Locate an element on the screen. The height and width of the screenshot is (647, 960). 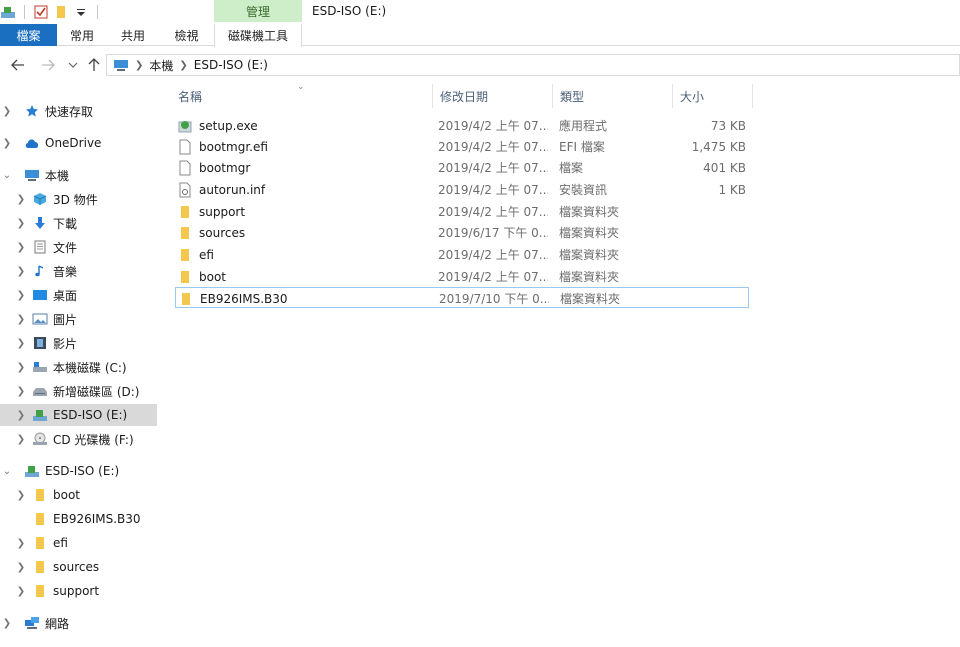
nav-item-label: 快速存取 is located at coordinates (69, 111).